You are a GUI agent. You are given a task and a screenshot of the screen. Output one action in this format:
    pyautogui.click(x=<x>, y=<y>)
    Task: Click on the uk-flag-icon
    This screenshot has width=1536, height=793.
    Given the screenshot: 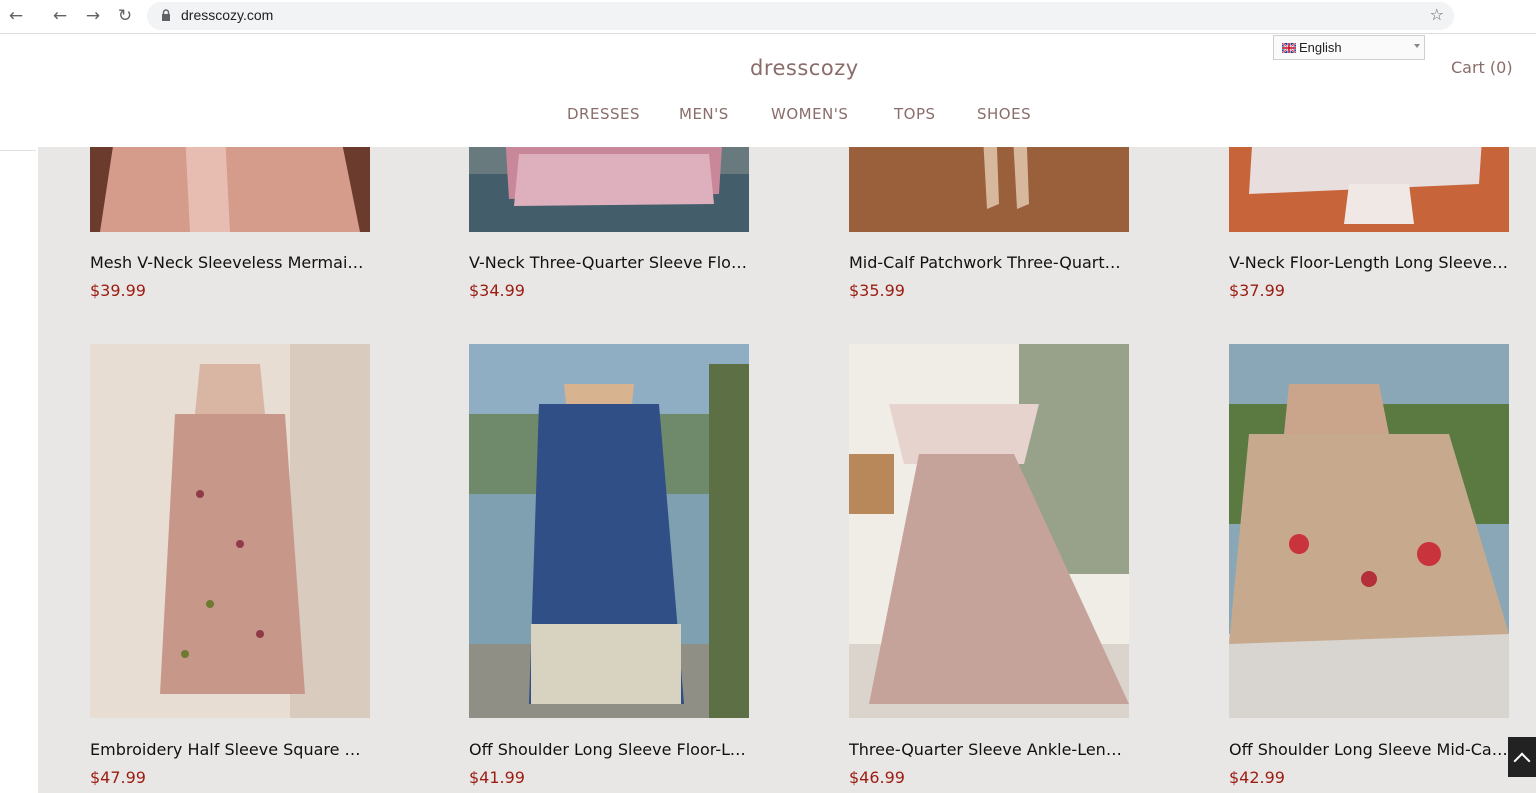 What is the action you would take?
    pyautogui.click(x=1289, y=48)
    